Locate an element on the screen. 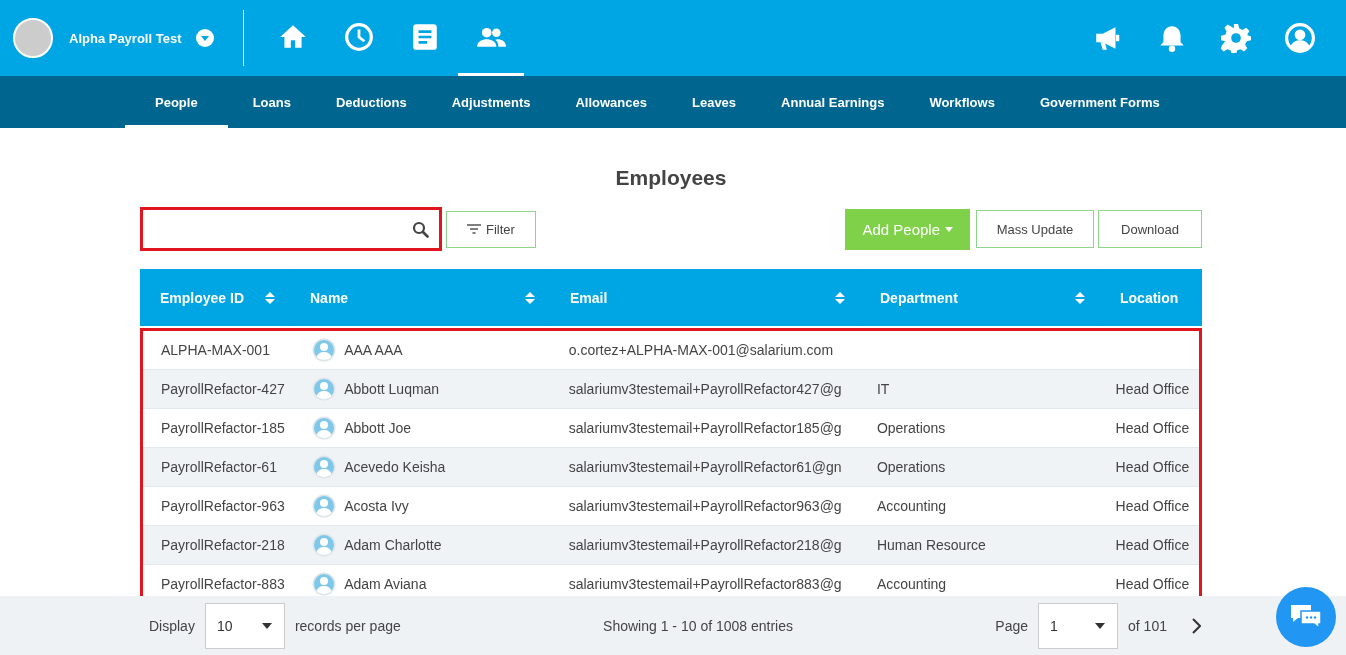 The width and height of the screenshot is (1346, 655). dropdown-icon is located at coordinates (205, 38).